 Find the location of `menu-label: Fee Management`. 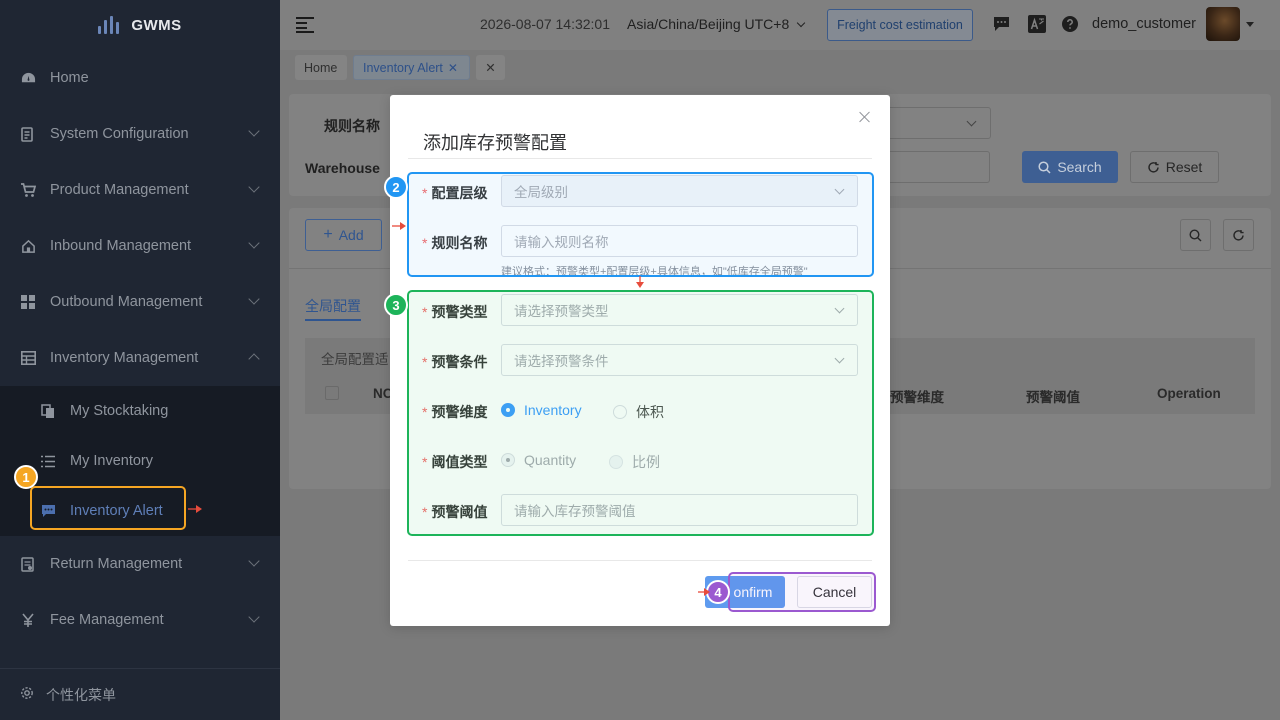

menu-label: Fee Management is located at coordinates (107, 620).